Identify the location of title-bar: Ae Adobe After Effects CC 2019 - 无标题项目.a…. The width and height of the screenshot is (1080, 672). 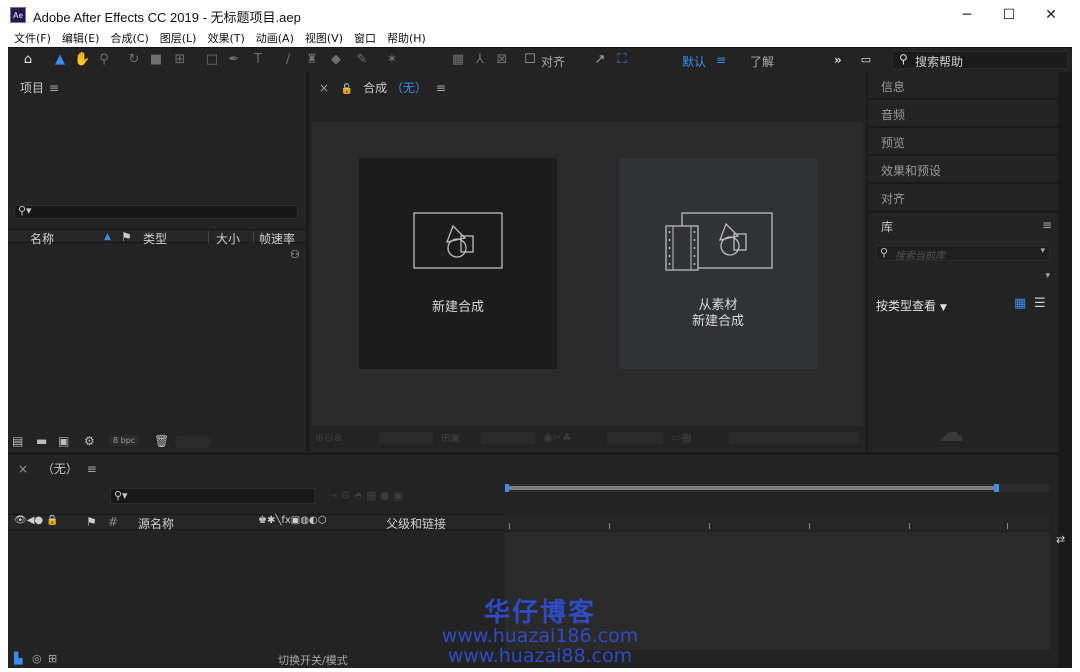
(540, 15).